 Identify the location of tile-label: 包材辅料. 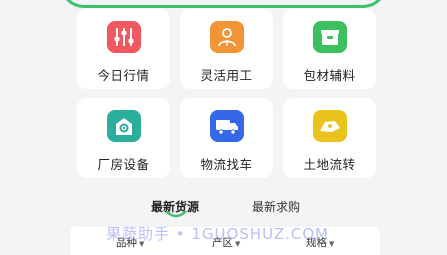
(329, 75).